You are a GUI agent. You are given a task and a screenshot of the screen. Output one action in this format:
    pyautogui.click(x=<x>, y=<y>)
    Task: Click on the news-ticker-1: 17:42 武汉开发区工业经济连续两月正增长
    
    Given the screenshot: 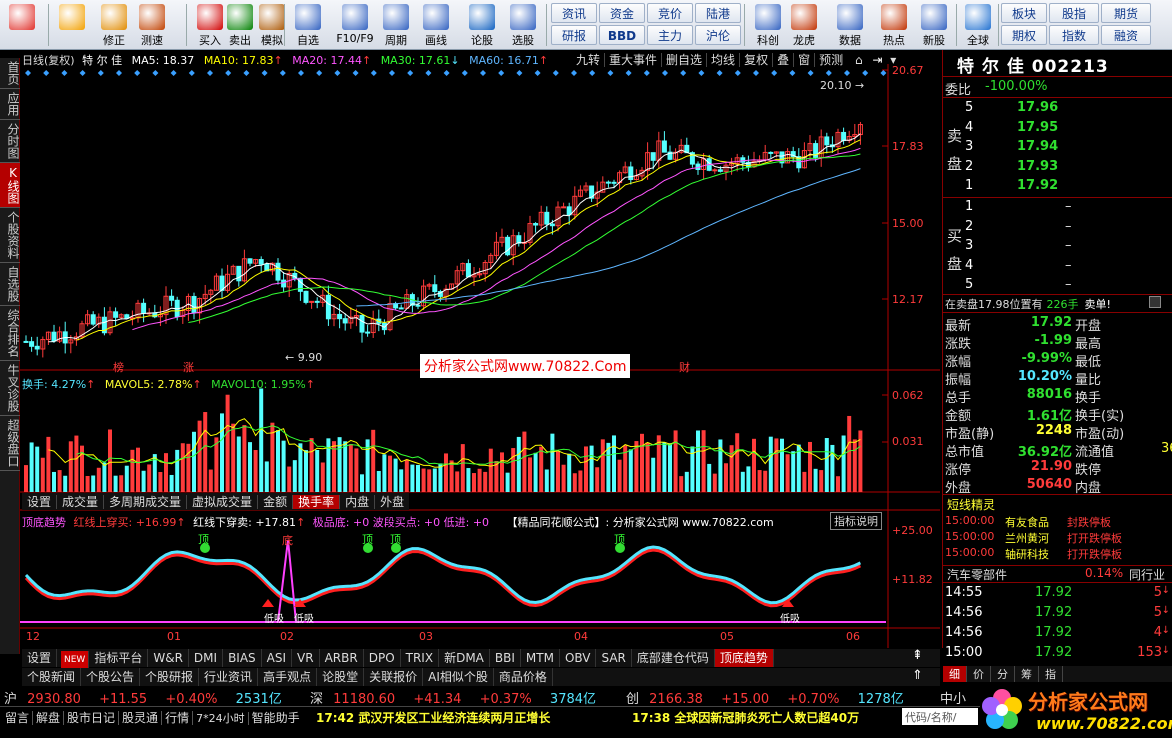 What is the action you would take?
    pyautogui.click(x=433, y=717)
    